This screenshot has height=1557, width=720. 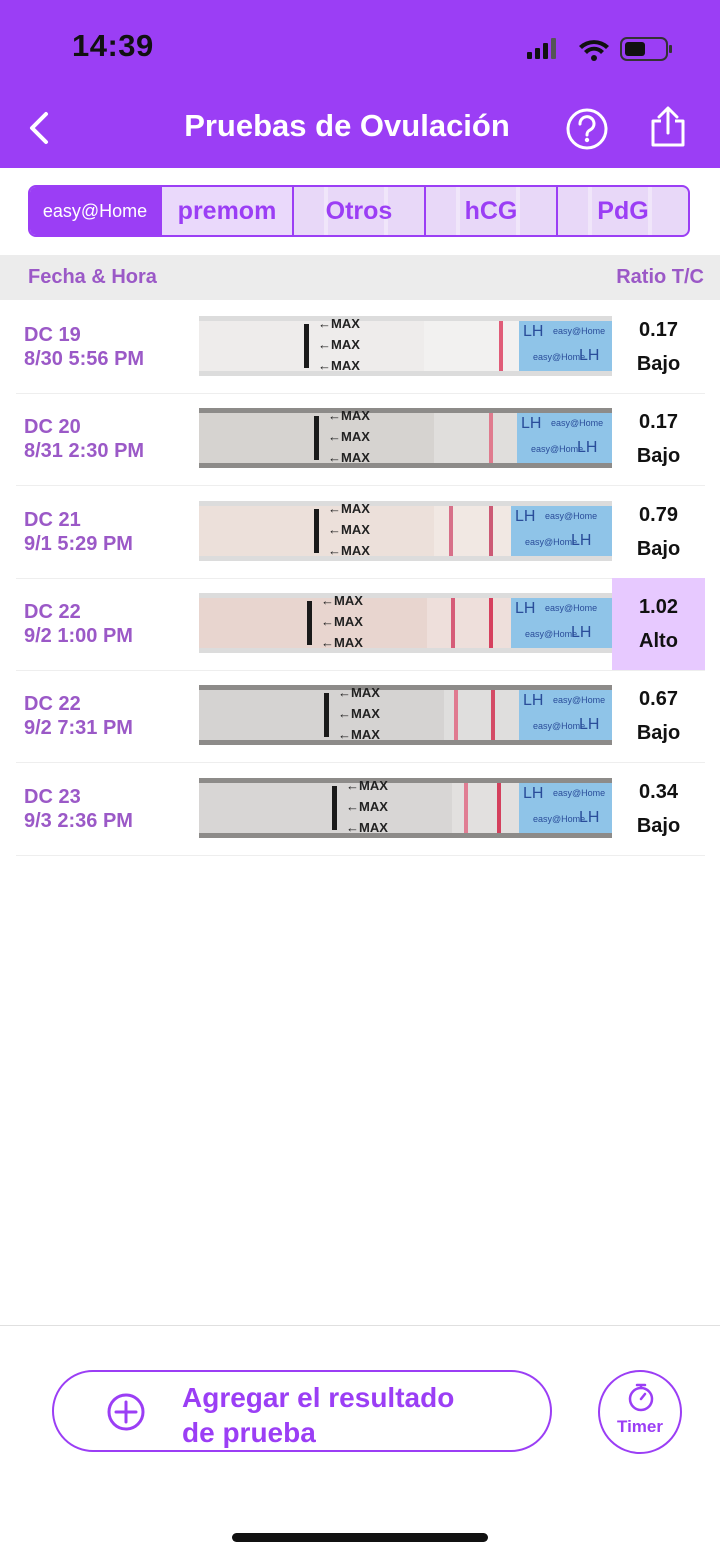 What do you see at coordinates (541, 48) in the screenshot?
I see `signal-icon` at bounding box center [541, 48].